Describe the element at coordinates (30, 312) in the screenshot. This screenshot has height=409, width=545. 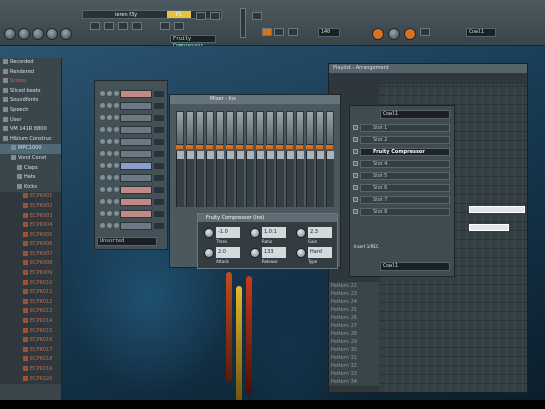
I see `browser-file: ECPK013` at that location.